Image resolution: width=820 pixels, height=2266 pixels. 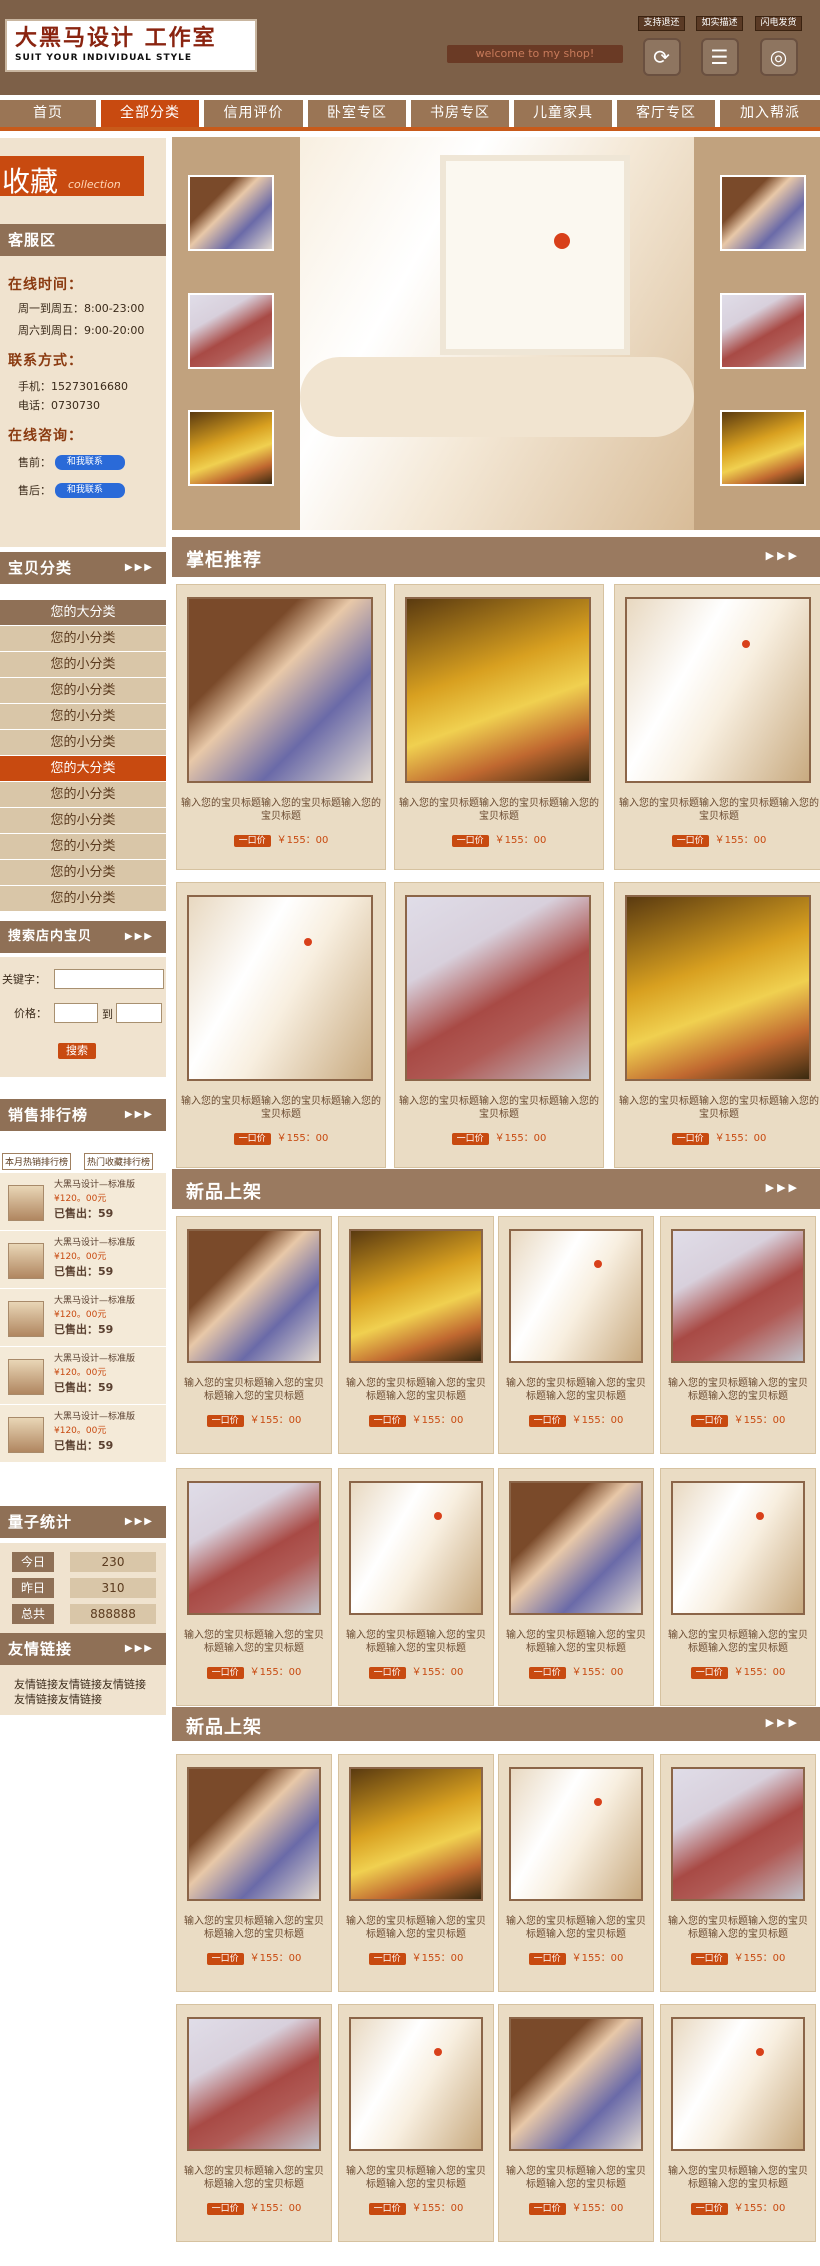 What do you see at coordinates (357, 113) in the screenshot?
I see `nav-bedroom: 卧室专区` at bounding box center [357, 113].